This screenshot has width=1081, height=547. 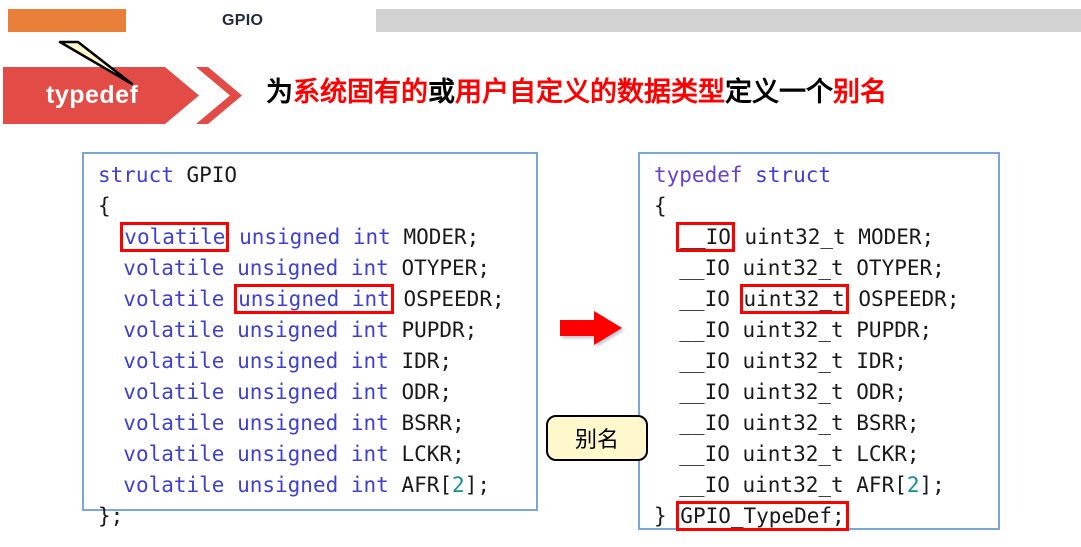 I want to click on chevron-right-icon, so click(x=219, y=95).